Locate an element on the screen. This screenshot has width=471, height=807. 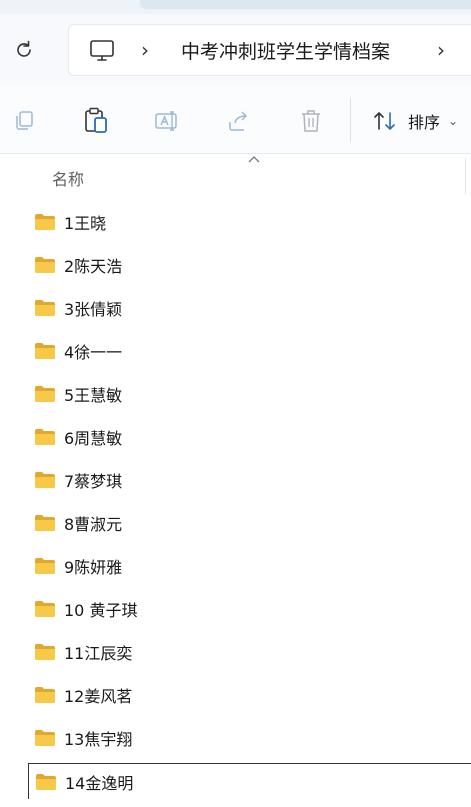
share-button is located at coordinates (239, 121).